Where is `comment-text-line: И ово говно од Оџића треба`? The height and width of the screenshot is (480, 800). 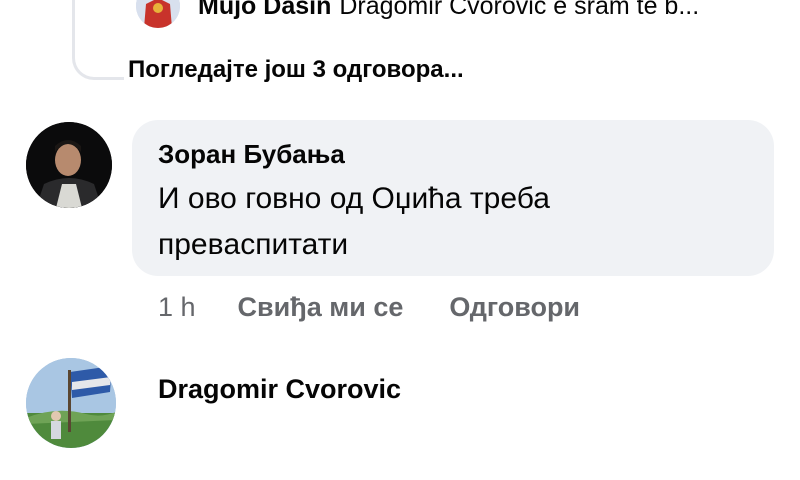 comment-text-line: И ово говно од Оџића треба is located at coordinates (354, 198).